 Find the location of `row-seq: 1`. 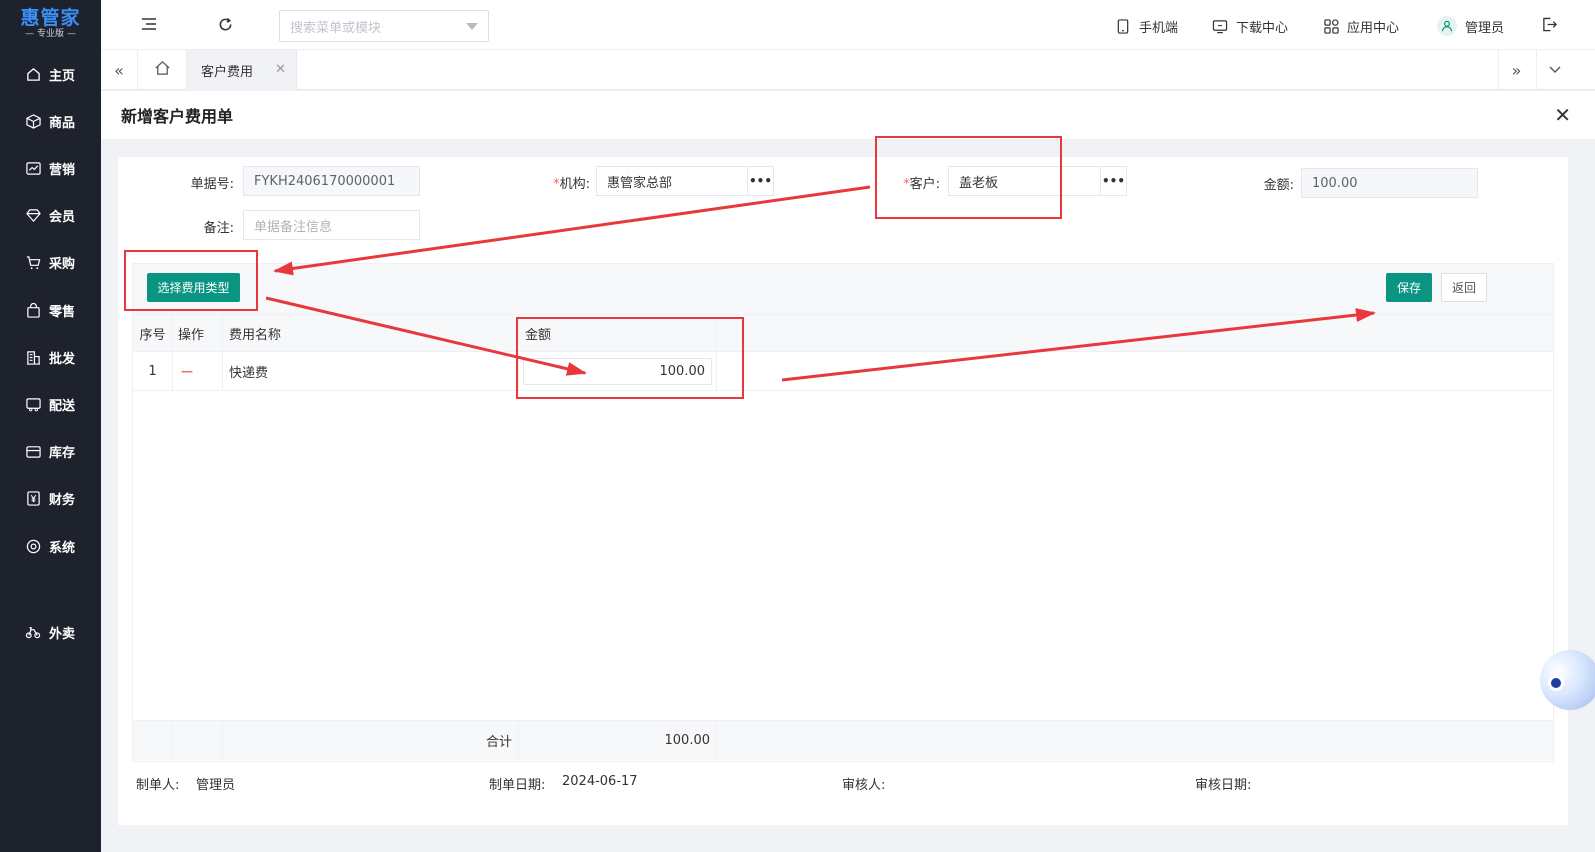

row-seq: 1 is located at coordinates (153, 371).